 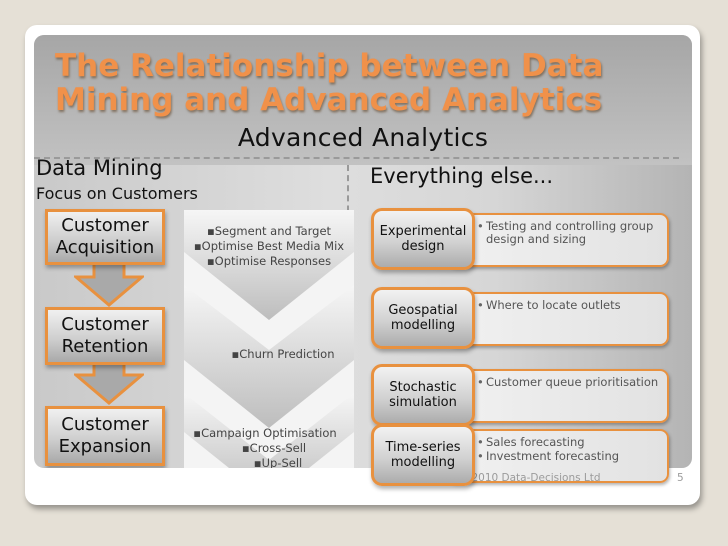 I want to click on data-mining-heading: Data Mining, so click(x=99, y=168).